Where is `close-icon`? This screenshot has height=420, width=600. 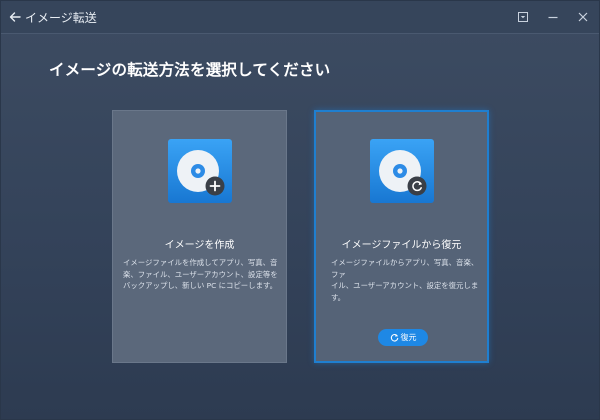 close-icon is located at coordinates (583, 17).